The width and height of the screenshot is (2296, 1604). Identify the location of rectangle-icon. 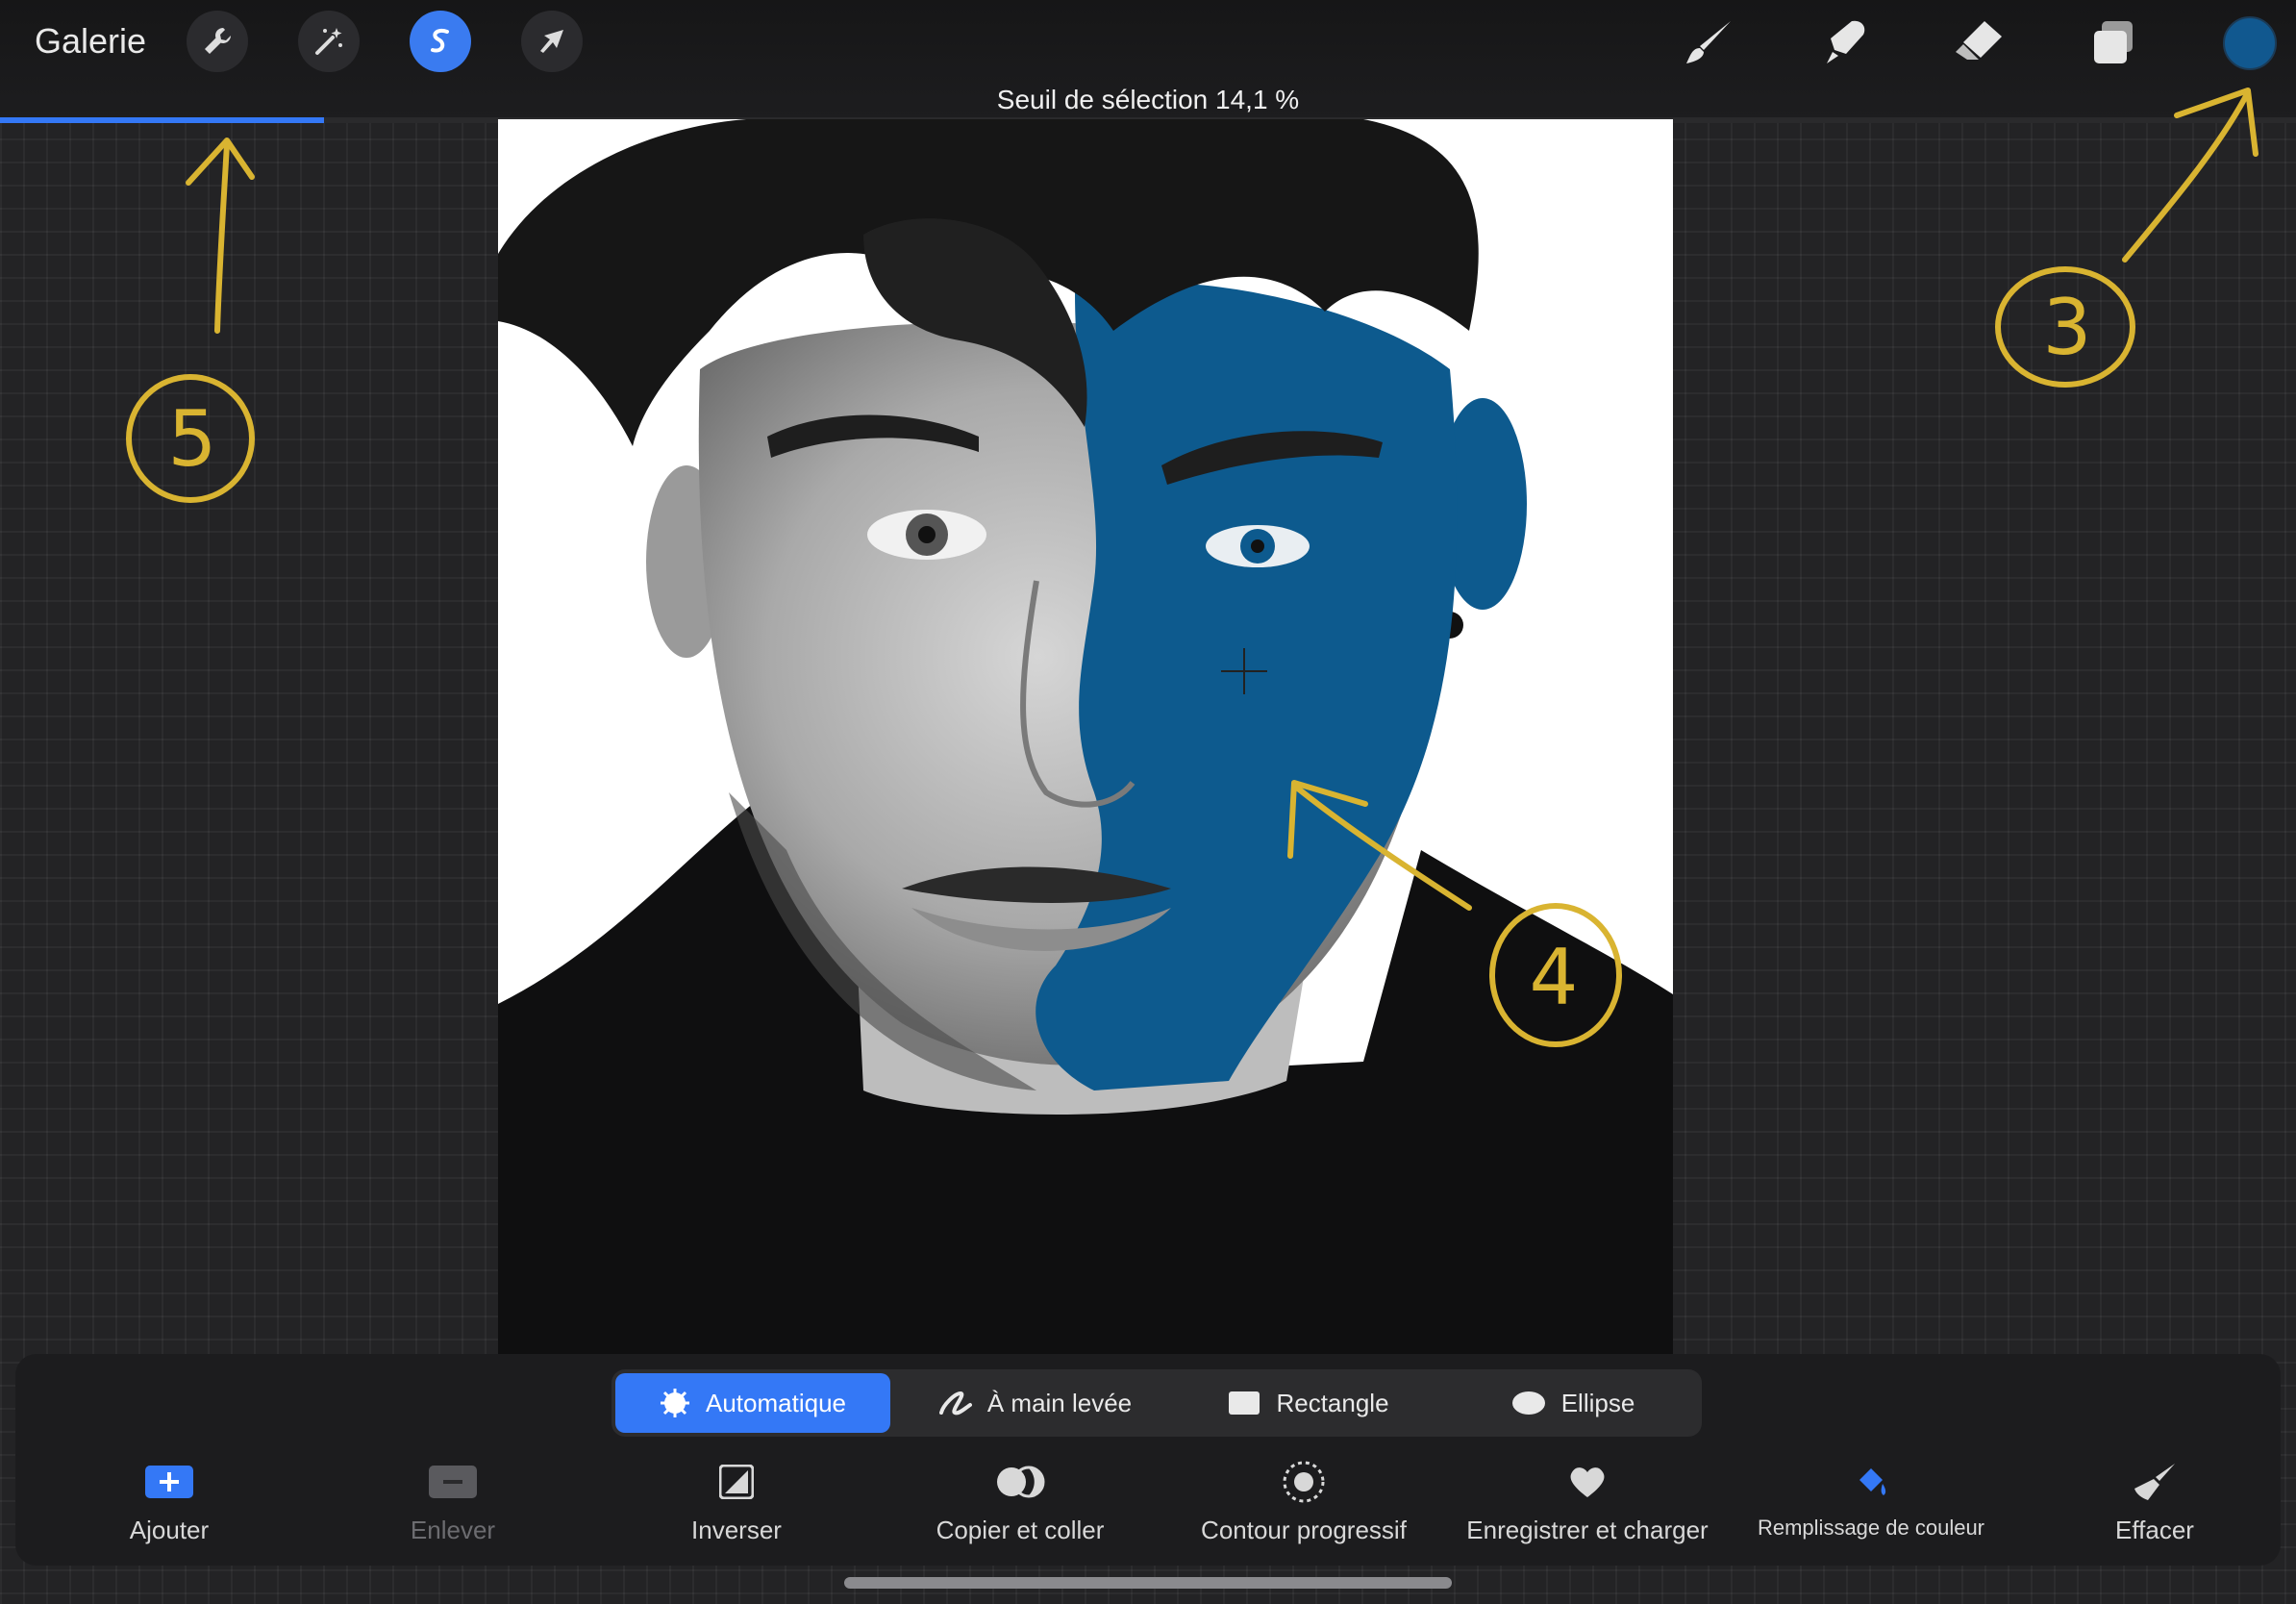
(1244, 1403).